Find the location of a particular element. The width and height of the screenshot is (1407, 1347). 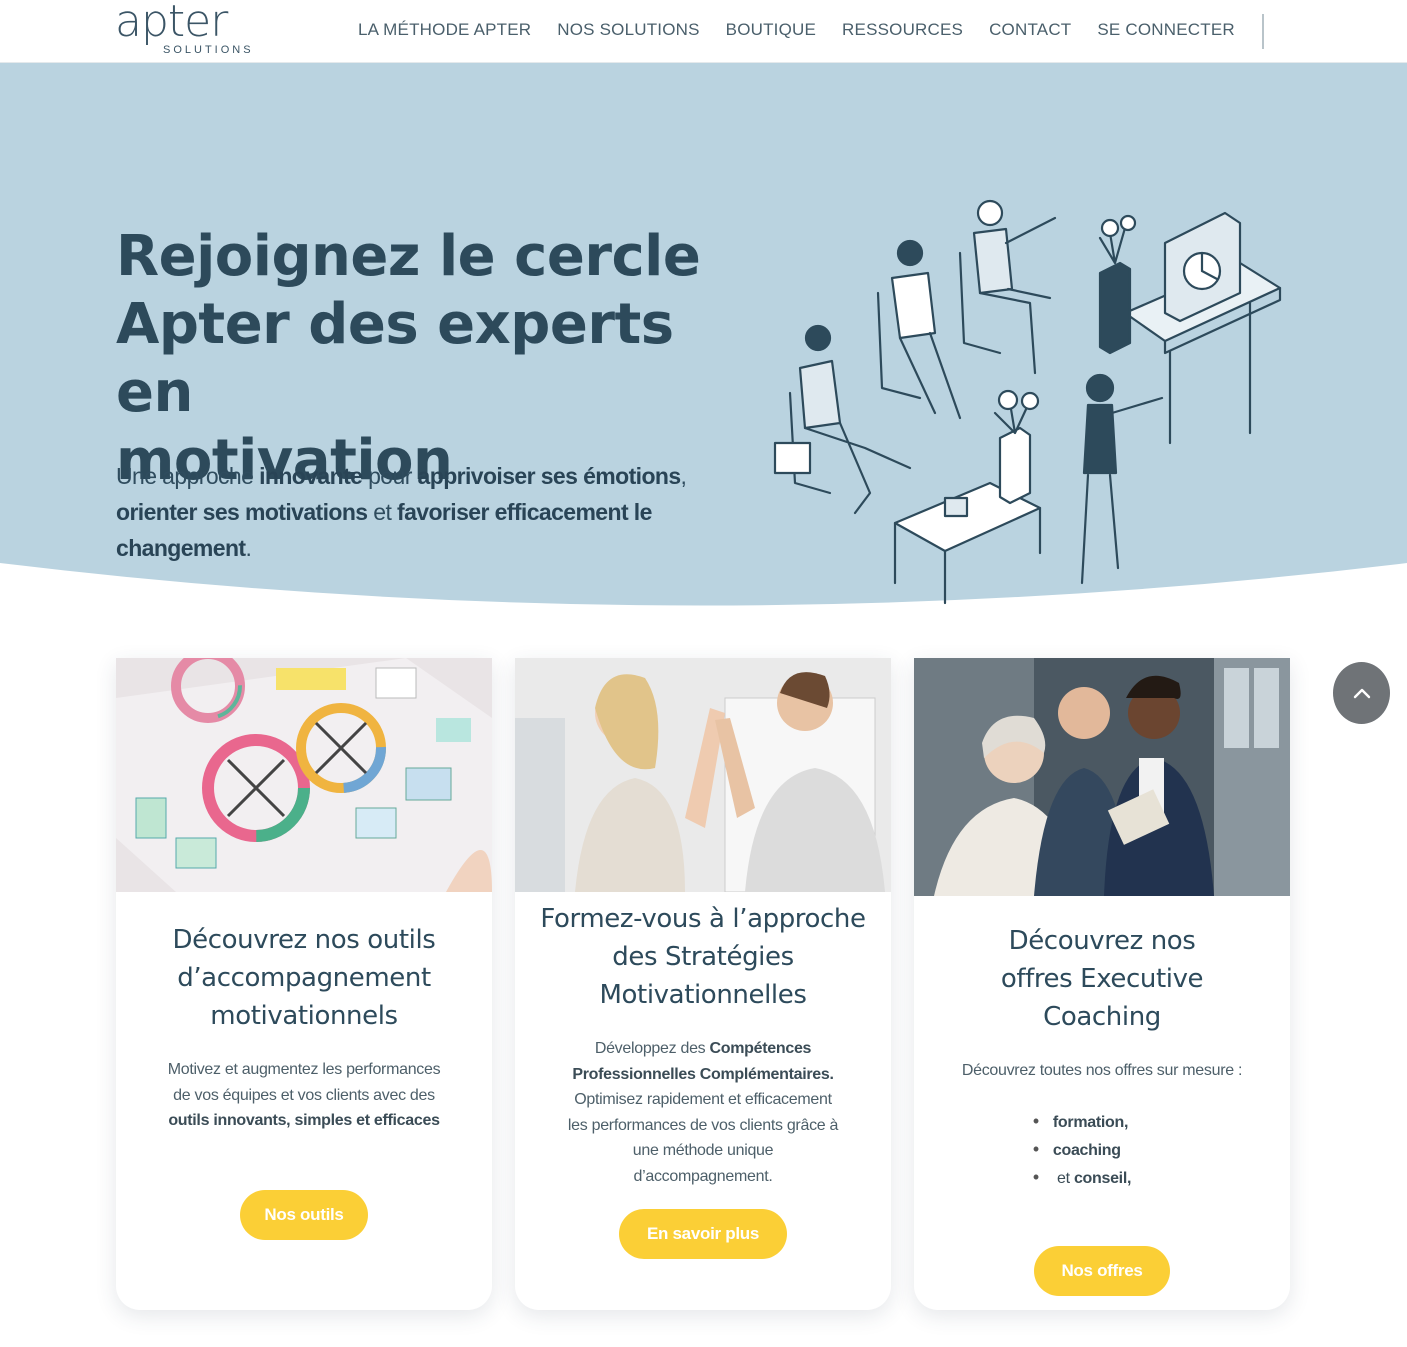

offers-list: formation, coaching et conseil, is located at coordinates (1082, 1150).